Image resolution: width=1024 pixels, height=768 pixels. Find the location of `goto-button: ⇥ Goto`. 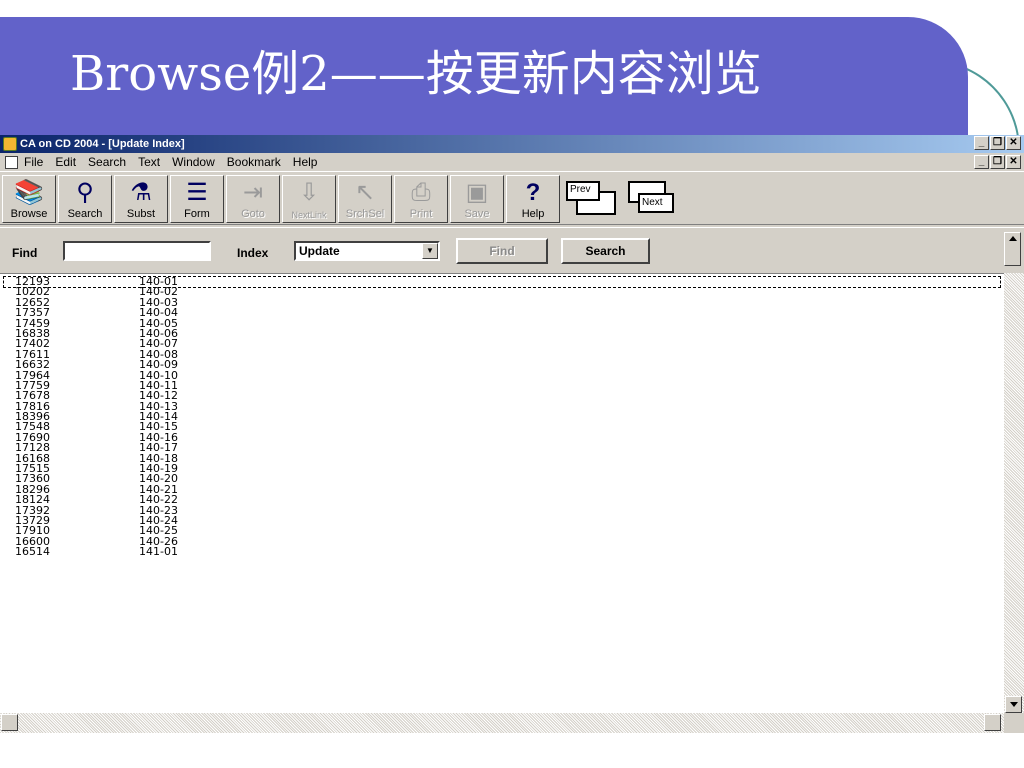

goto-button: ⇥ Goto is located at coordinates (253, 199).